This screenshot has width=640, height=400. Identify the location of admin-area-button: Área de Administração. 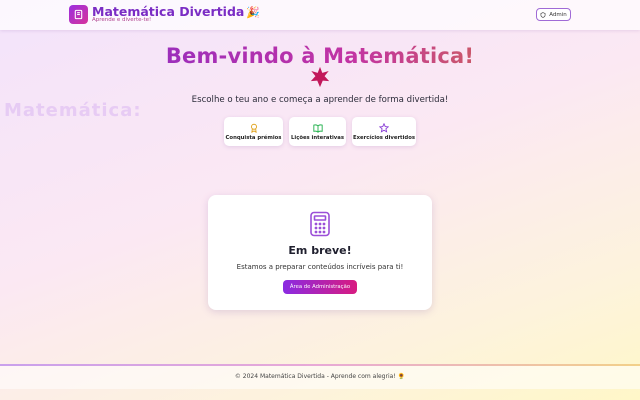
(320, 287).